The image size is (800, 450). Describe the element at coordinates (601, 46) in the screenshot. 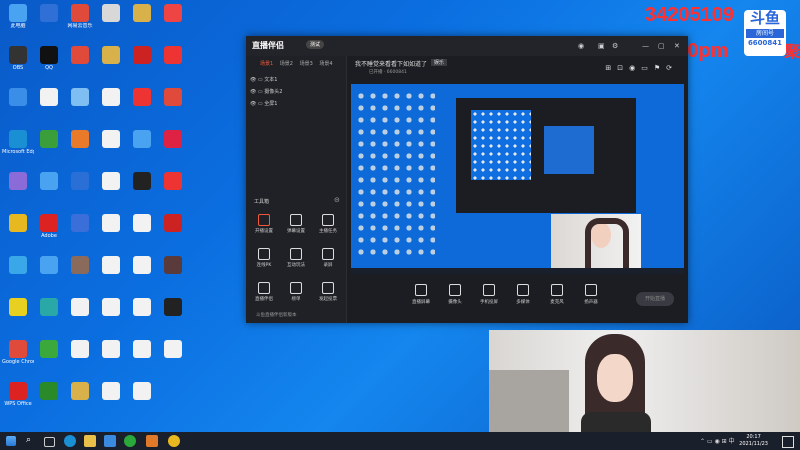

I see `gift-icon: ▣` at that location.